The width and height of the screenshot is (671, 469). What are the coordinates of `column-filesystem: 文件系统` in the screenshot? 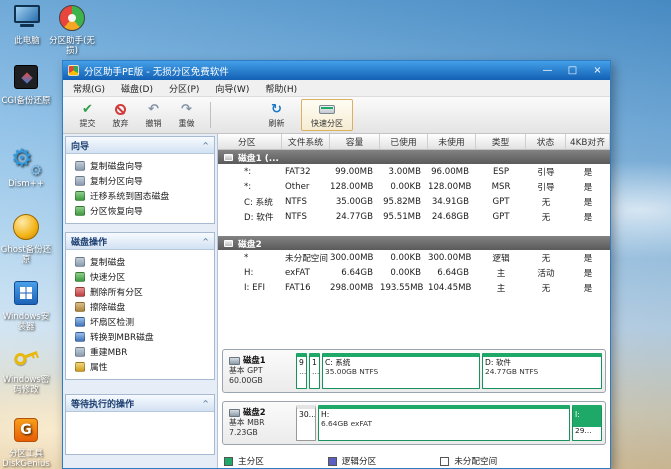 It's located at (306, 141).